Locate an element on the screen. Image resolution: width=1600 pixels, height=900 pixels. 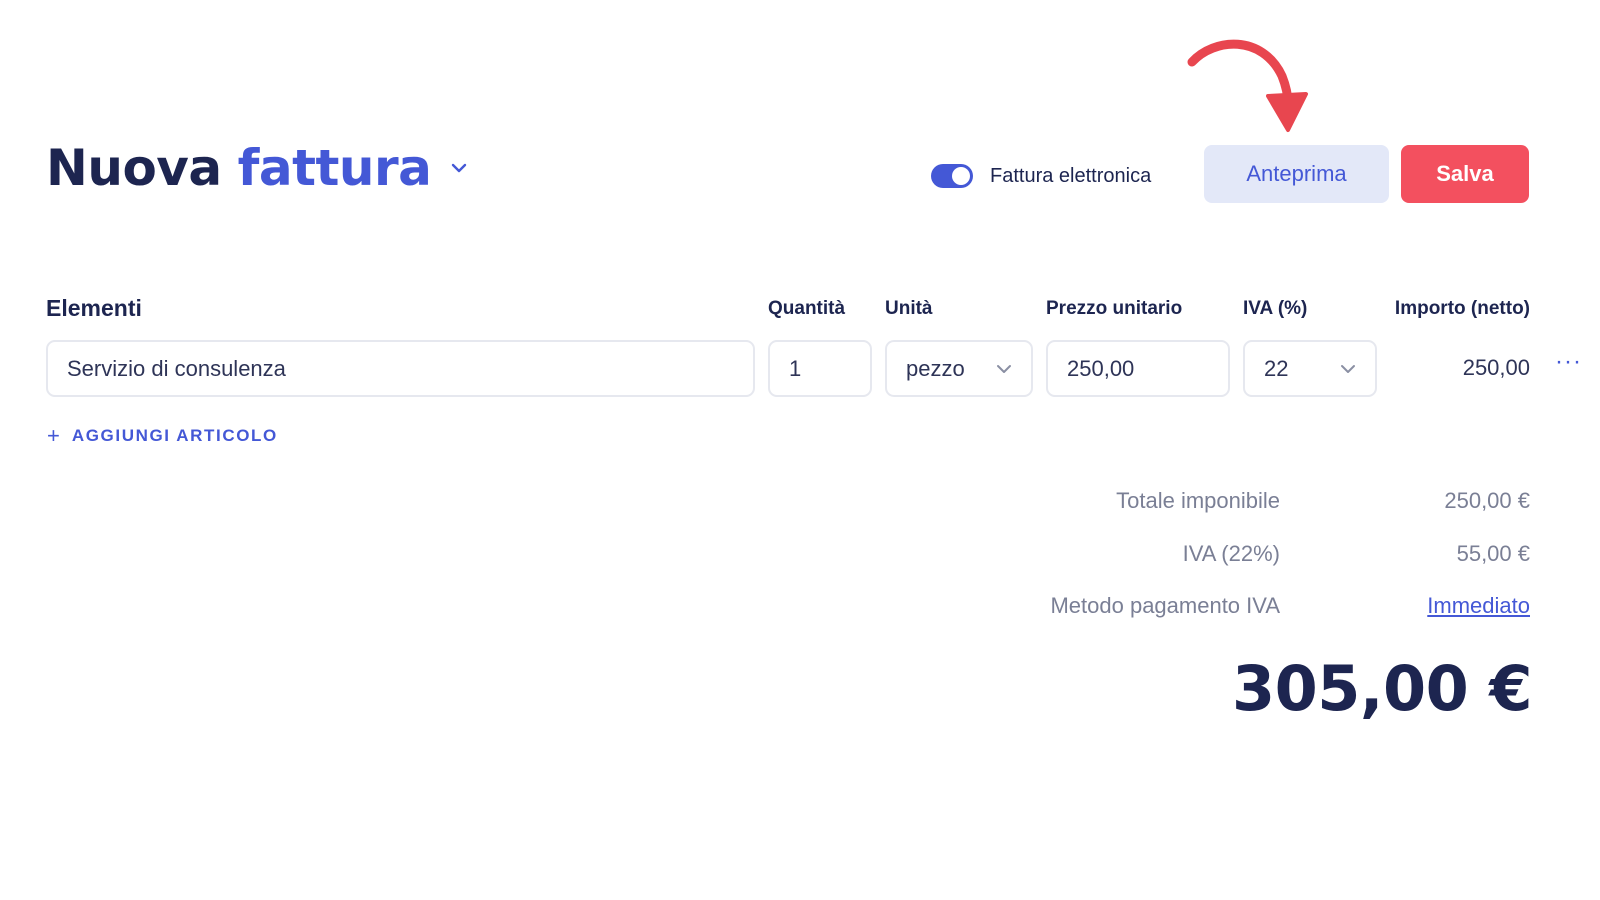
taxable-total-value: 250,00 € is located at coordinates (1487, 500).